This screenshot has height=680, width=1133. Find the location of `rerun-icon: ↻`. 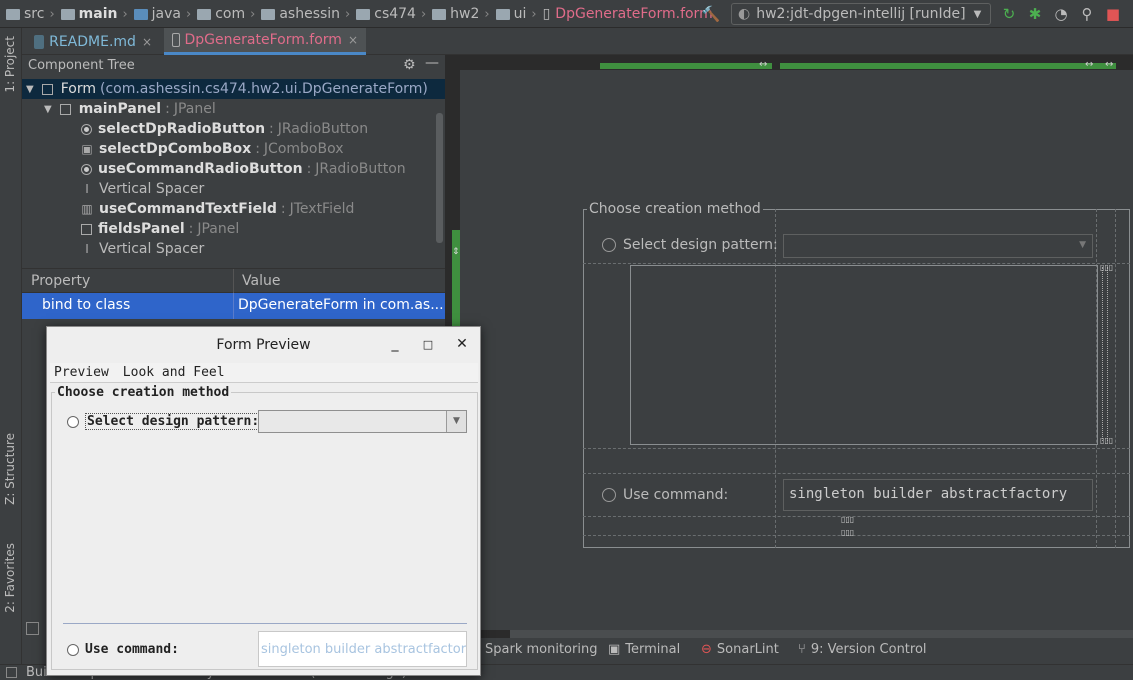

rerun-icon: ↻ is located at coordinates (1009, 14).